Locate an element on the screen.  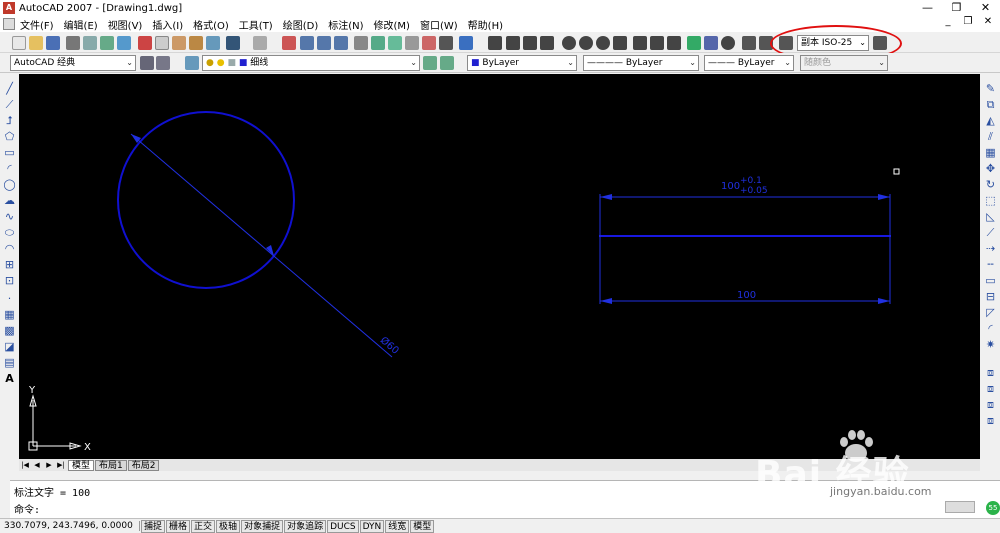
layer-select: ● ● ■ ■ 细线 ⌄ is located at coordinates (311, 63).